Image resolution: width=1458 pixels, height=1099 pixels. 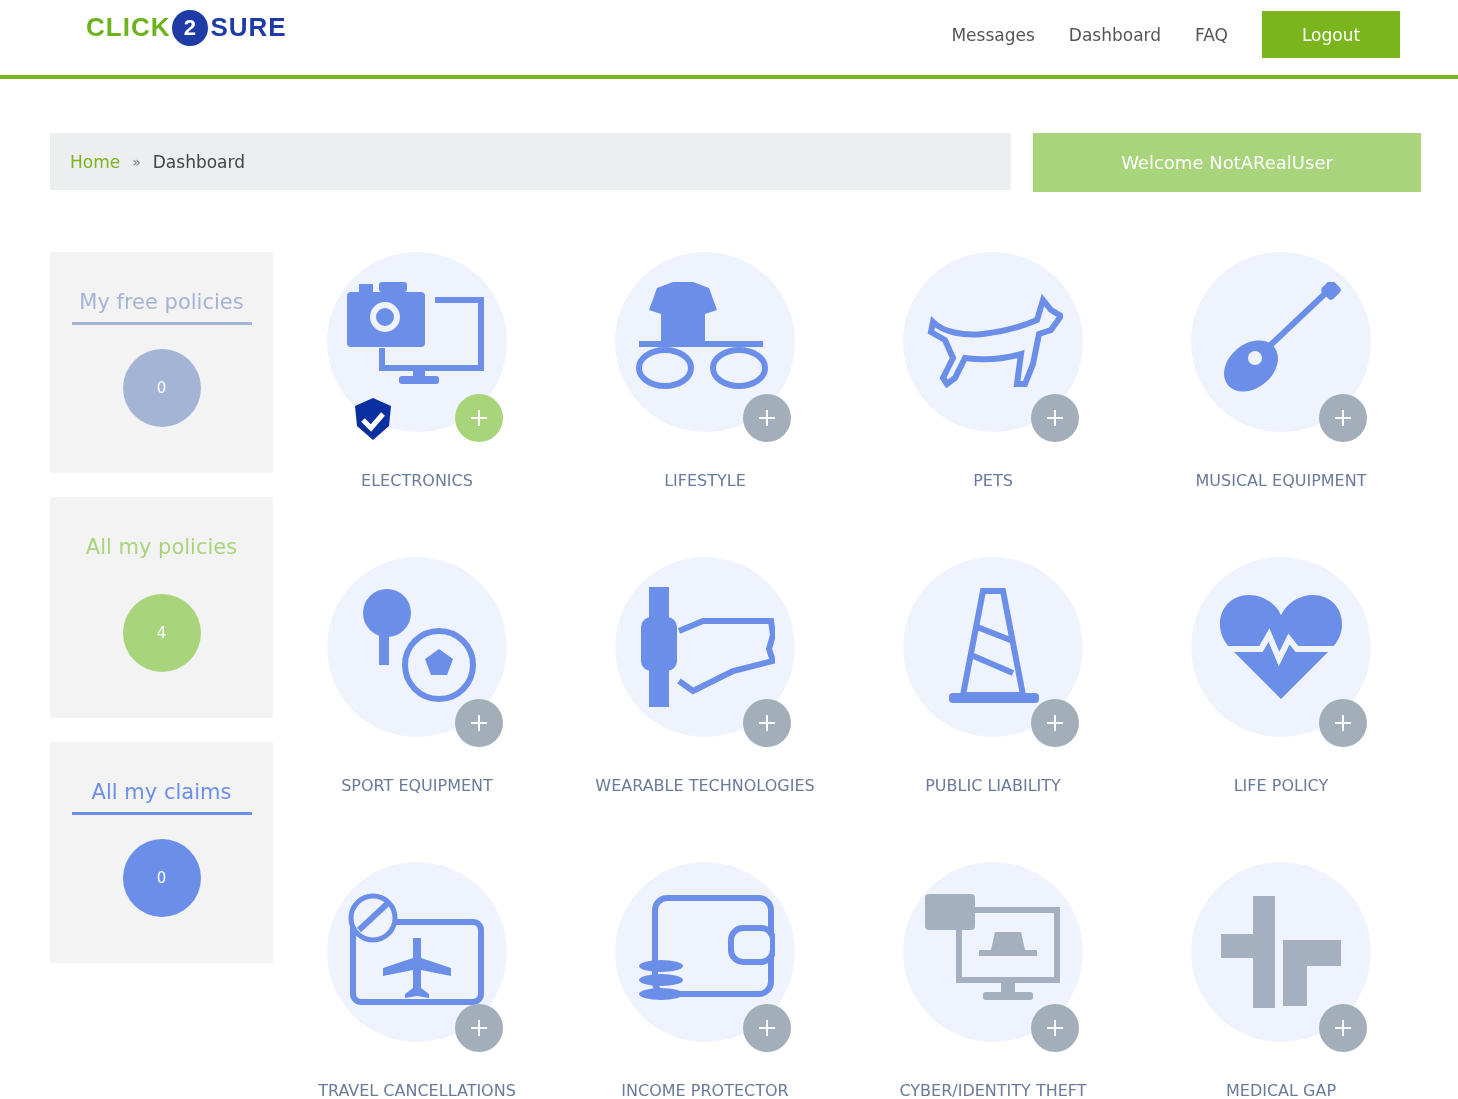 What do you see at coordinates (417, 480) in the screenshot?
I see `product-label: ELECTRONICS` at bounding box center [417, 480].